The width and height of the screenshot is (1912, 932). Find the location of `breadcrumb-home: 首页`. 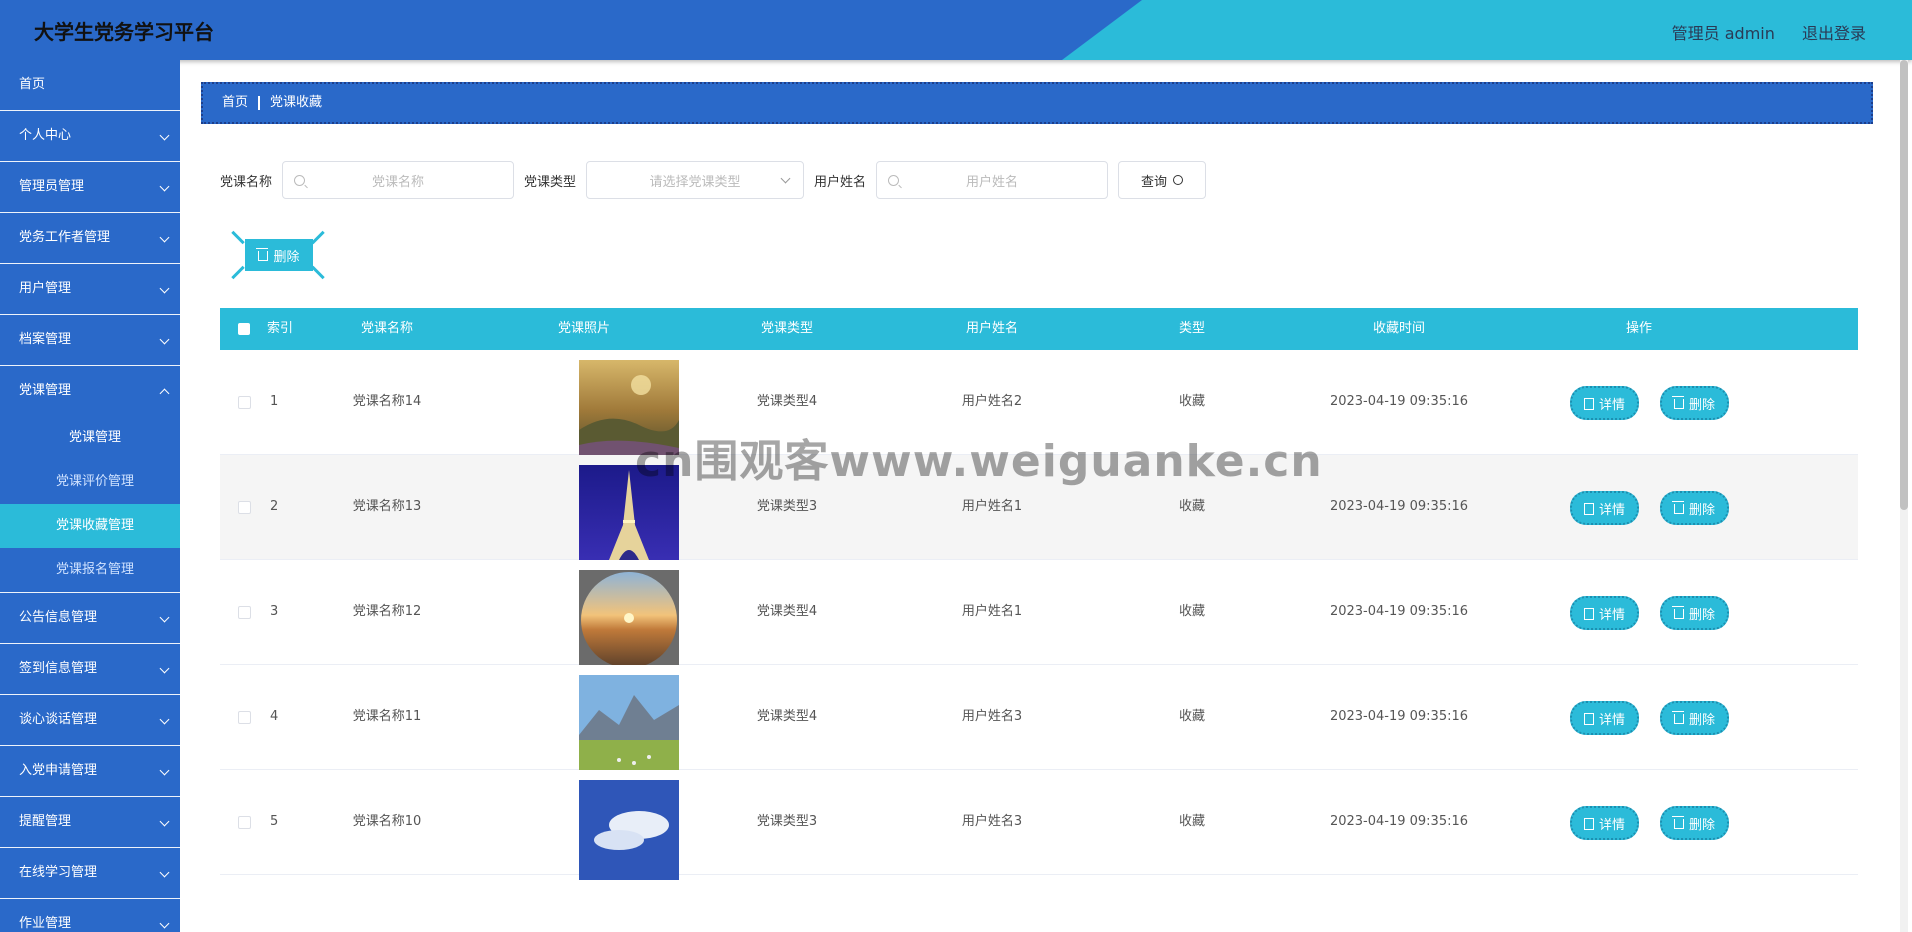

breadcrumb-home: 首页 is located at coordinates (235, 102).